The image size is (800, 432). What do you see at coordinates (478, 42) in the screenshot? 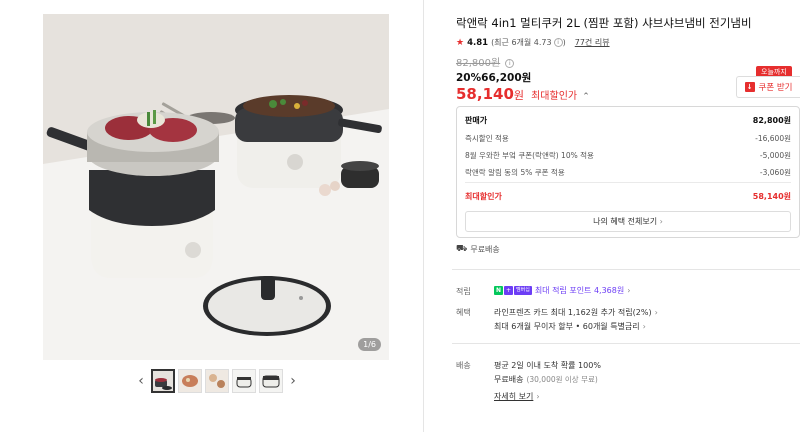
I see `rating-score: 4.81` at bounding box center [478, 42].